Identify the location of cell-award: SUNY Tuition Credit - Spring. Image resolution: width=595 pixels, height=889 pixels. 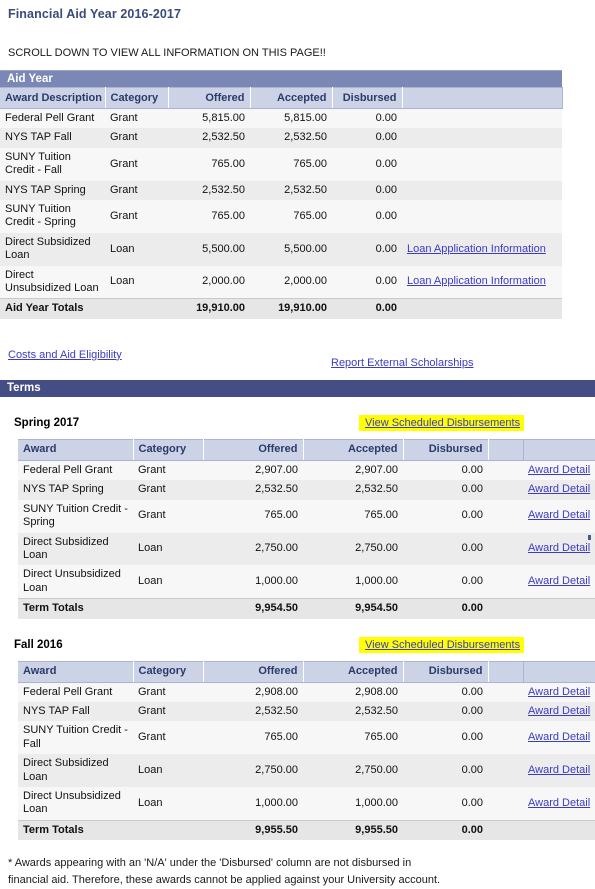
(75, 516).